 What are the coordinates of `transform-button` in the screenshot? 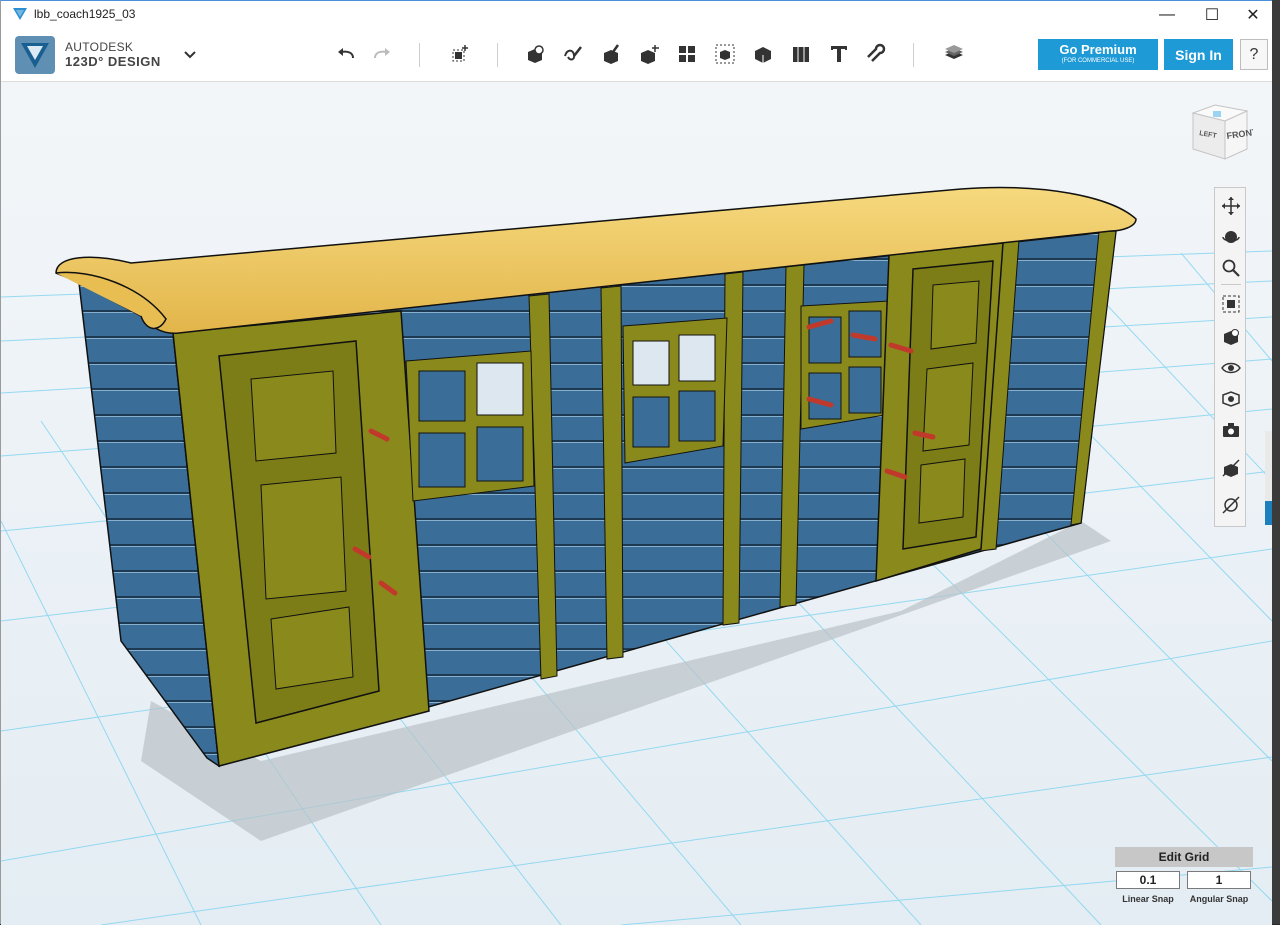 It's located at (460, 54).